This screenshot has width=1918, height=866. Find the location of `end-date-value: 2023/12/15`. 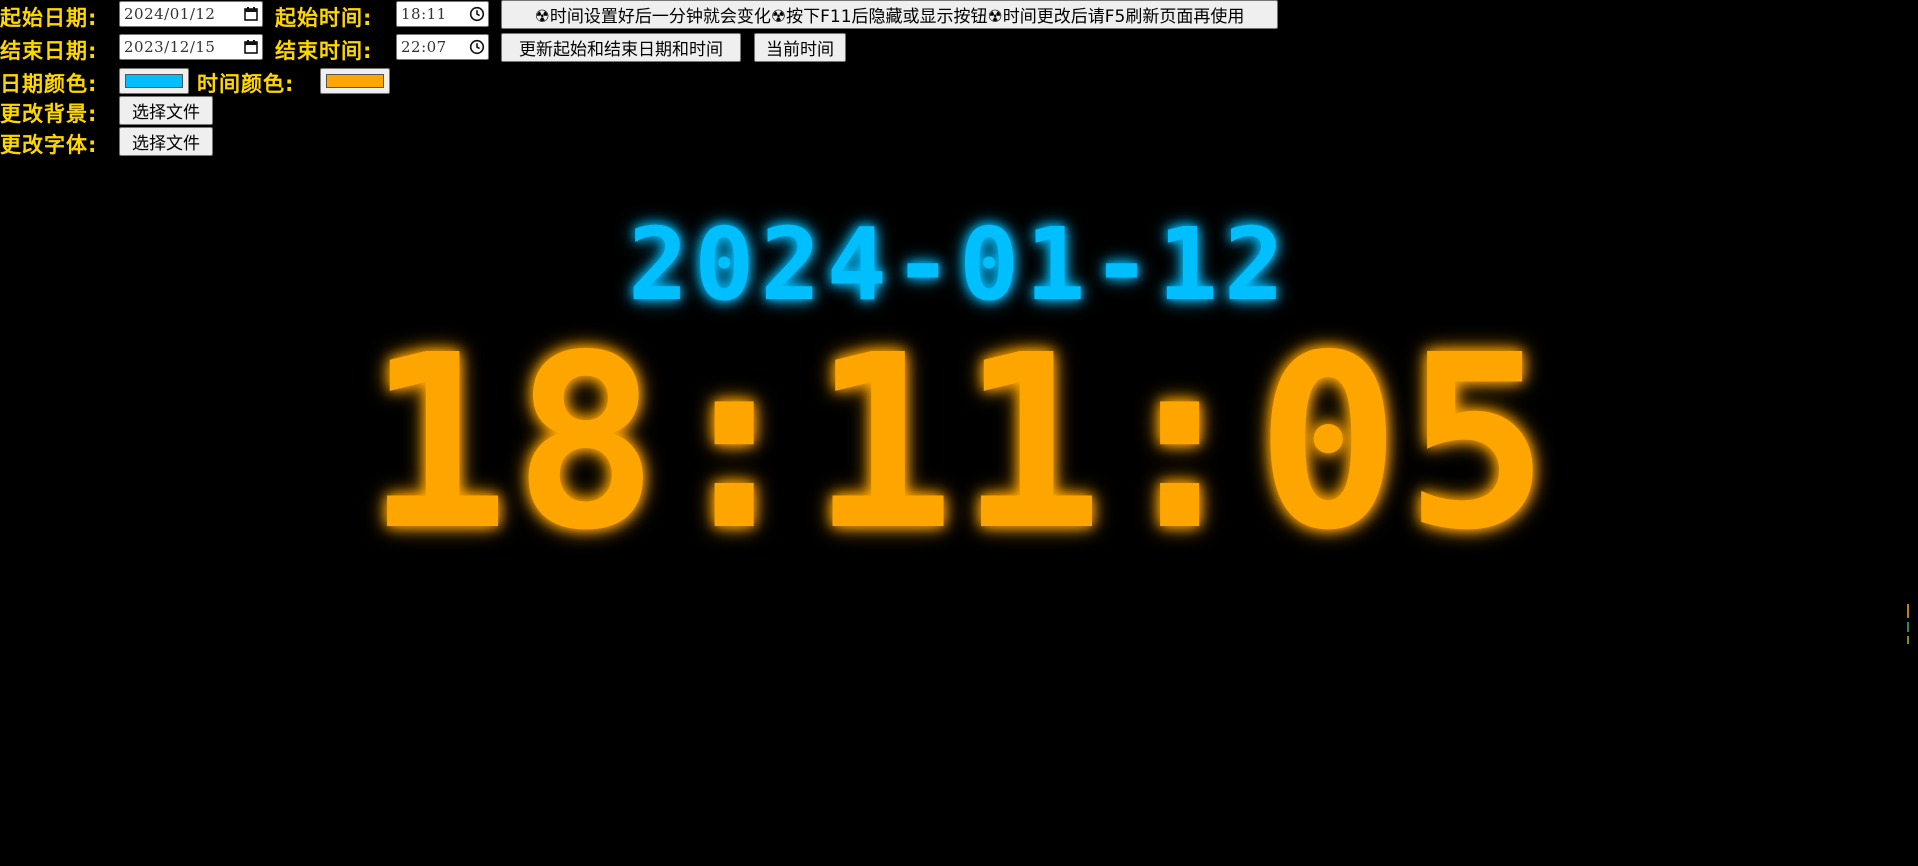

end-date-value: 2023/12/15 is located at coordinates (170, 47).